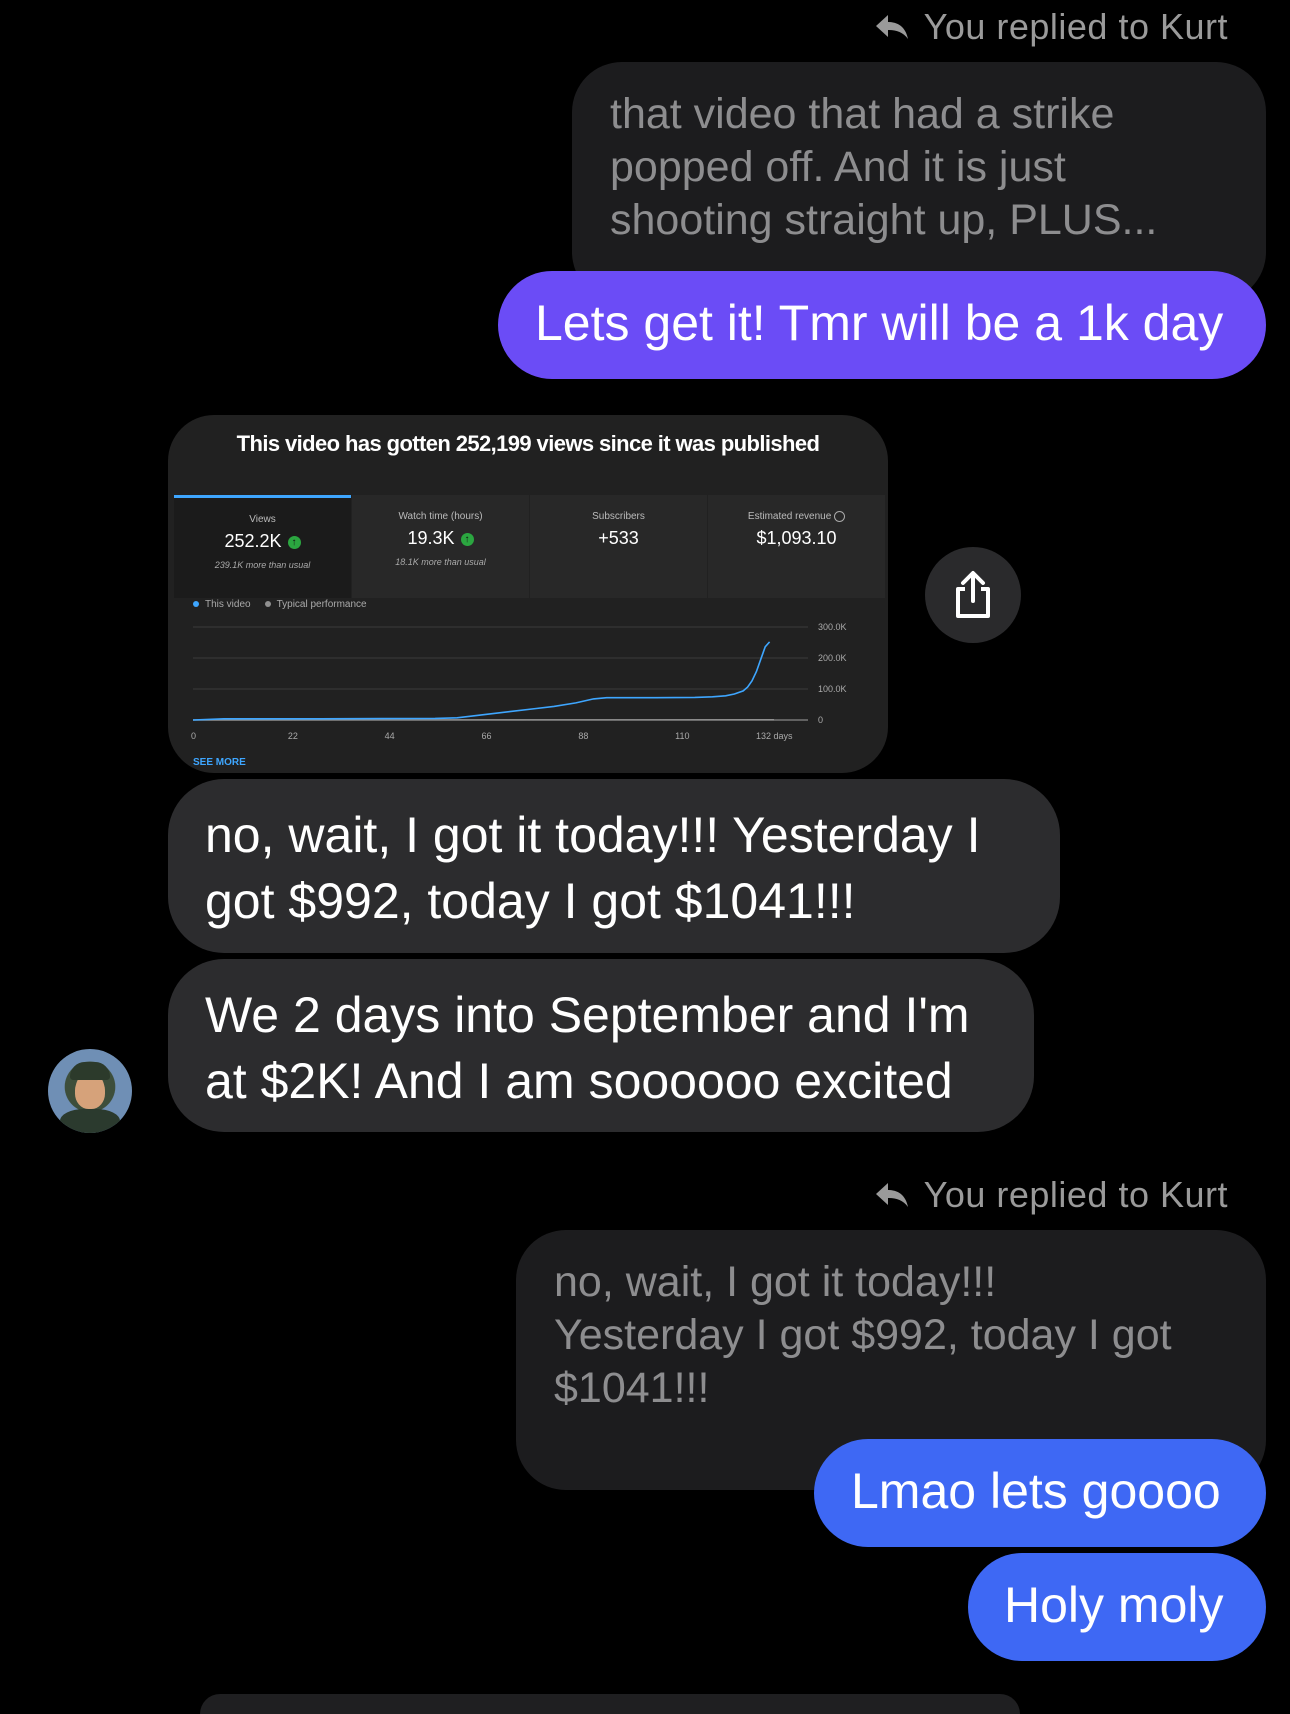  What do you see at coordinates (892, 1282) in the screenshot?
I see `quoted-line: no, wait, I got it today!!!` at bounding box center [892, 1282].